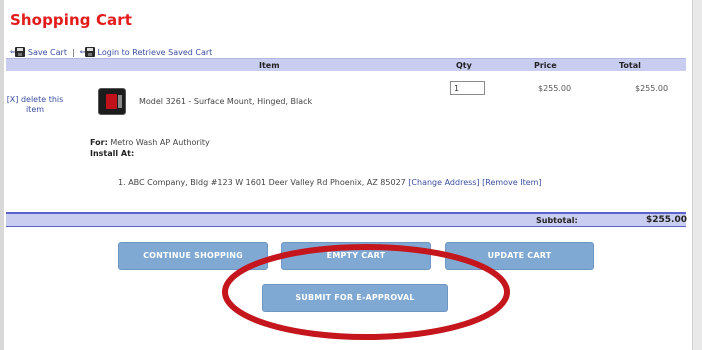 This screenshot has height=350, width=702. I want to click on install-at-label: Install At:, so click(112, 153).